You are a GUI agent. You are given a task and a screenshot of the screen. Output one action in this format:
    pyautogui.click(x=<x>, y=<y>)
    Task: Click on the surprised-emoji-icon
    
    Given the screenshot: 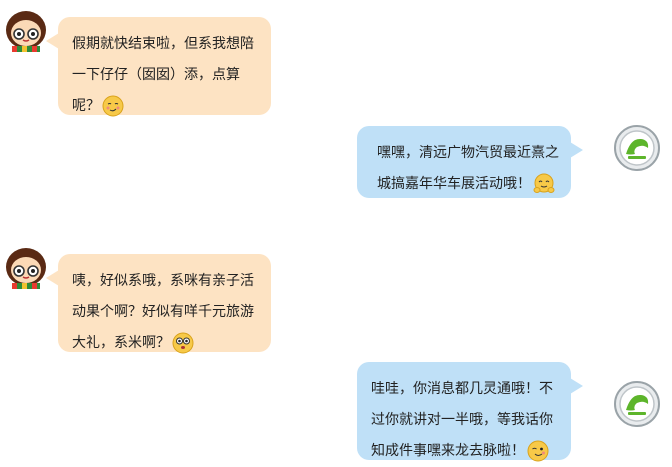 What is the action you would take?
    pyautogui.click(x=183, y=343)
    